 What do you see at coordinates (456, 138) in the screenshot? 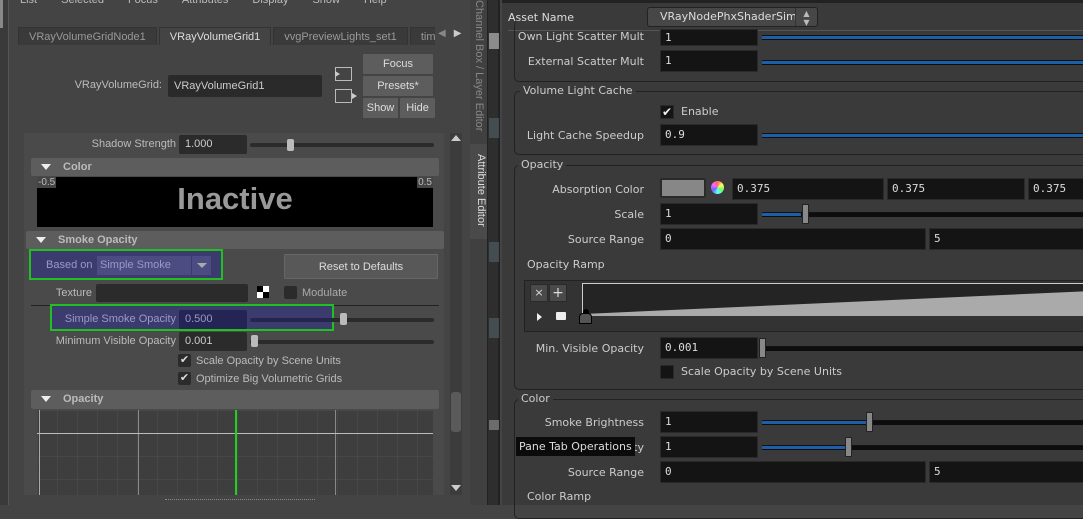
I see `scroll-up-arrow-icon` at bounding box center [456, 138].